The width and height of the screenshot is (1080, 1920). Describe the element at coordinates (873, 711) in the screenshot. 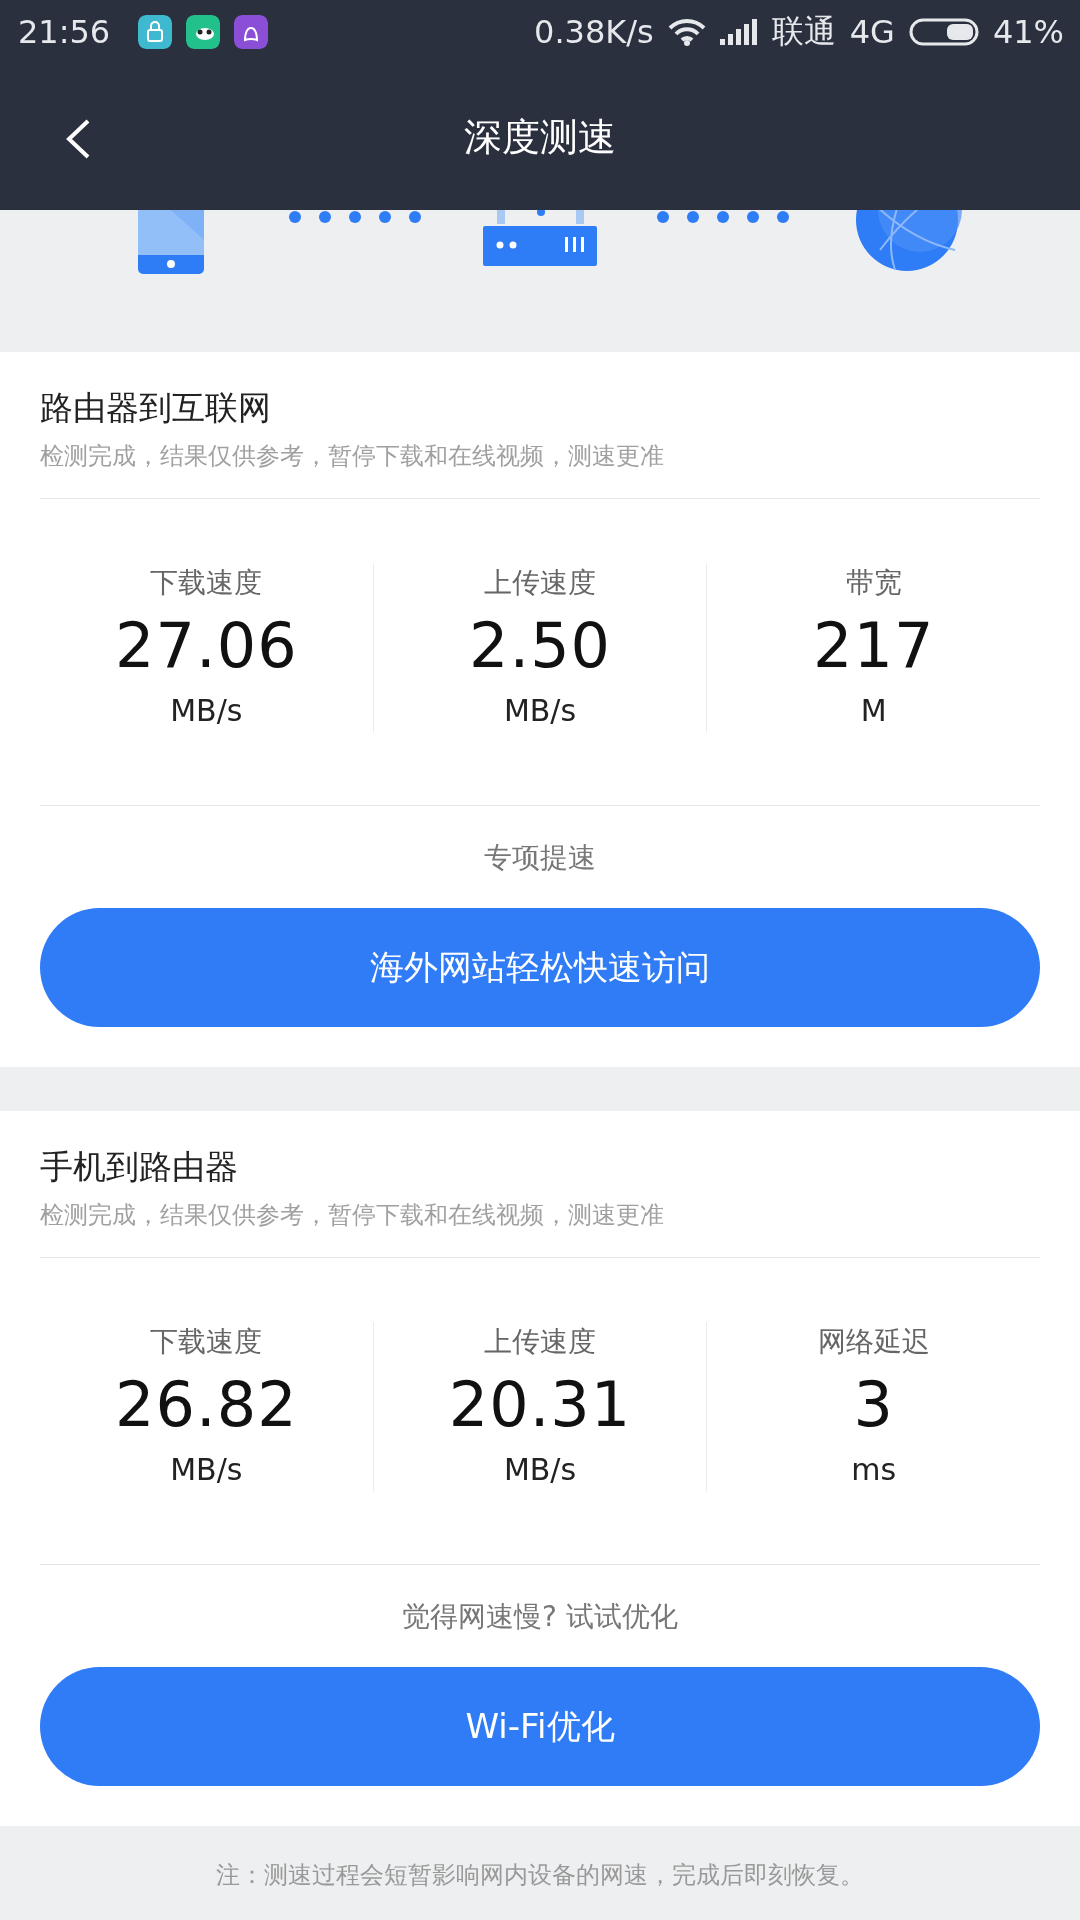

I see `metric-unit: M` at that location.